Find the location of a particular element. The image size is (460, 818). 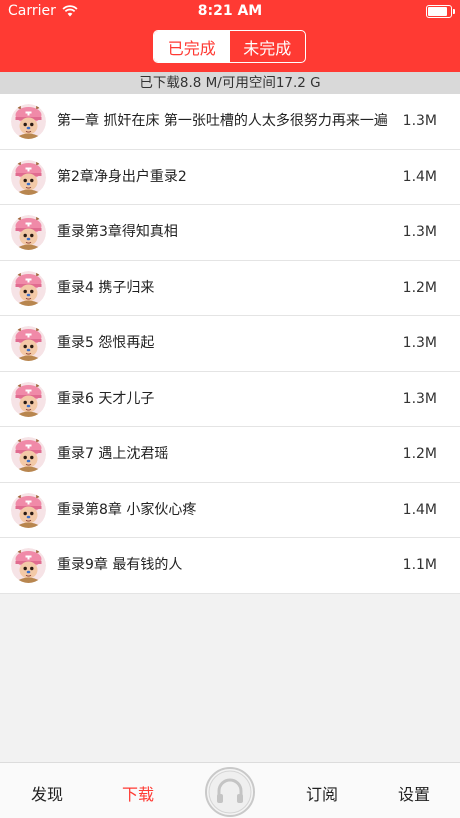

download-title: 第一章 抓奸在床 第一张吐槽的人太多很努力再来一遍 is located at coordinates (222, 121).